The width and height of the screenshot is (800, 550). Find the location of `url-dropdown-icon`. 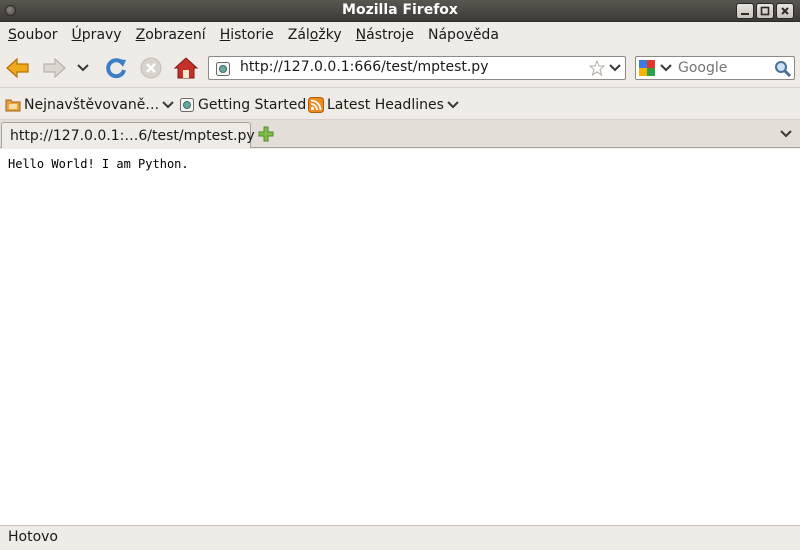

url-dropdown-icon is located at coordinates (615, 68).